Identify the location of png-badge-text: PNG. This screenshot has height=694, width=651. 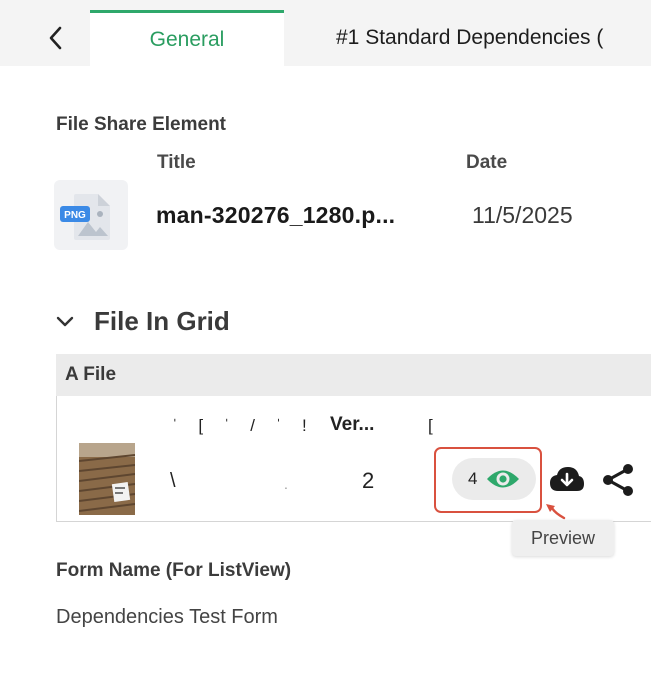
(75, 215).